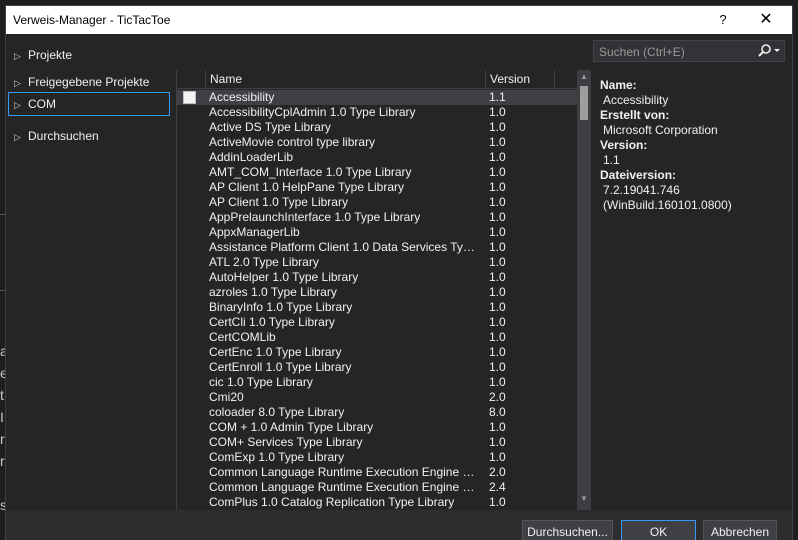 Image resolution: width=798 pixels, height=540 pixels. What do you see at coordinates (291, 427) in the screenshot?
I see `row-name: COM + 1.0 Admin Type Library` at bounding box center [291, 427].